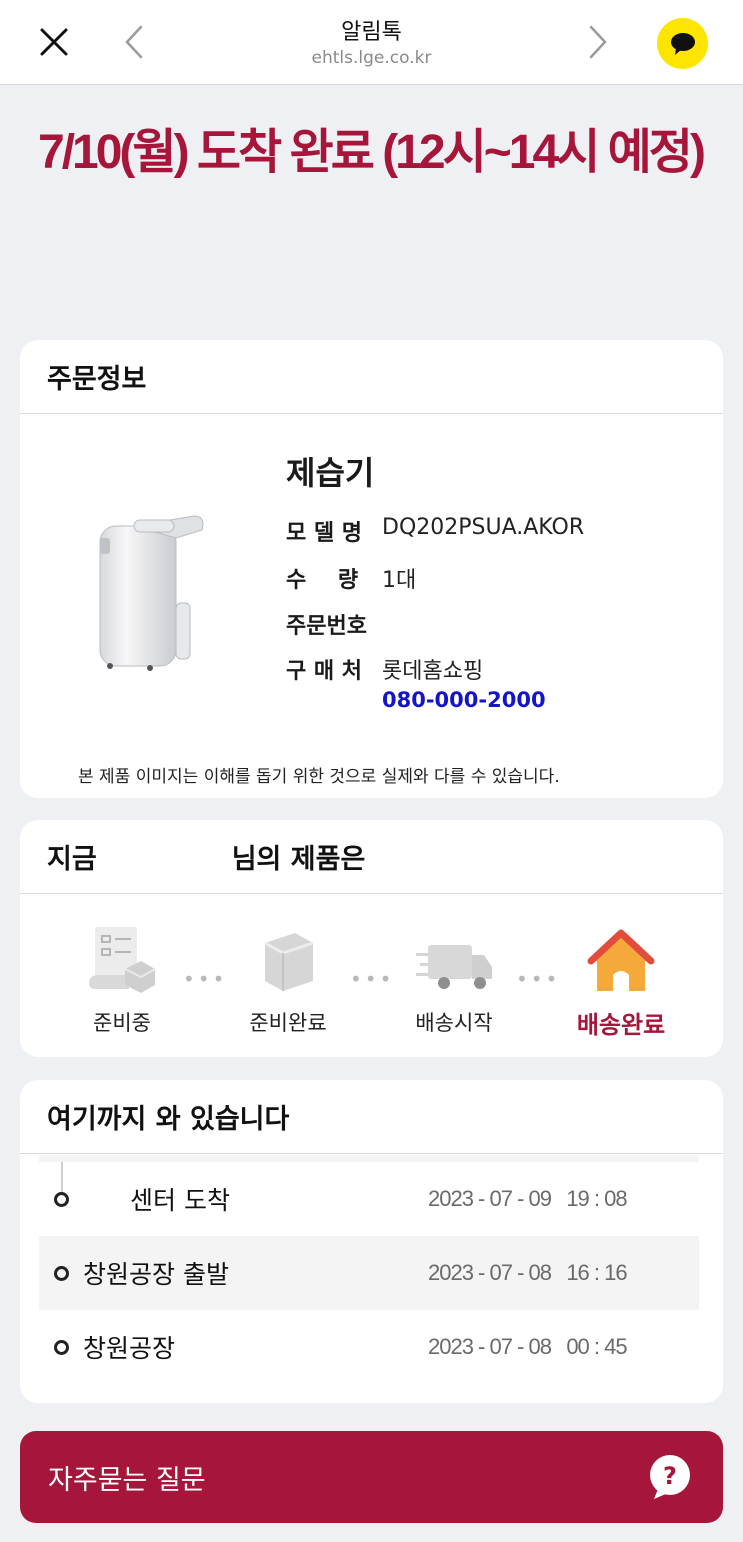 The width and height of the screenshot is (743, 1542). I want to click on checklist-box-icon, so click(122, 960).